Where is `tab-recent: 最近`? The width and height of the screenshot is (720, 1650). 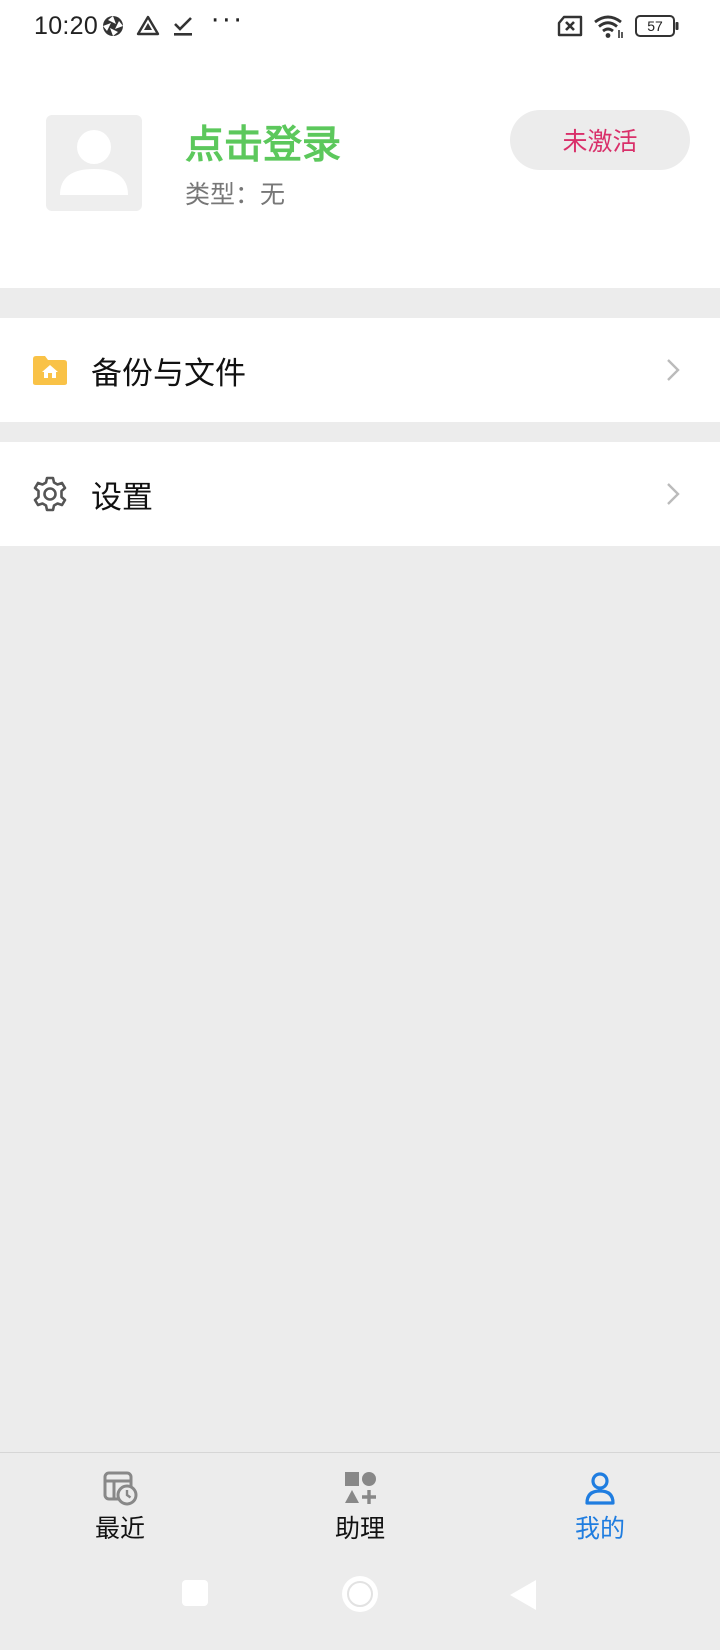 tab-recent: 最近 is located at coordinates (120, 1501).